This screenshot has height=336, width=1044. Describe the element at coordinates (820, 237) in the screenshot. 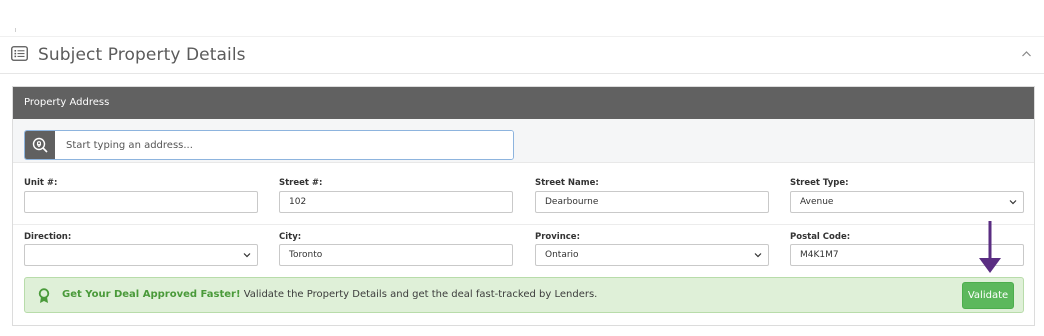

I see `postal-code-label: Postal Code:` at that location.